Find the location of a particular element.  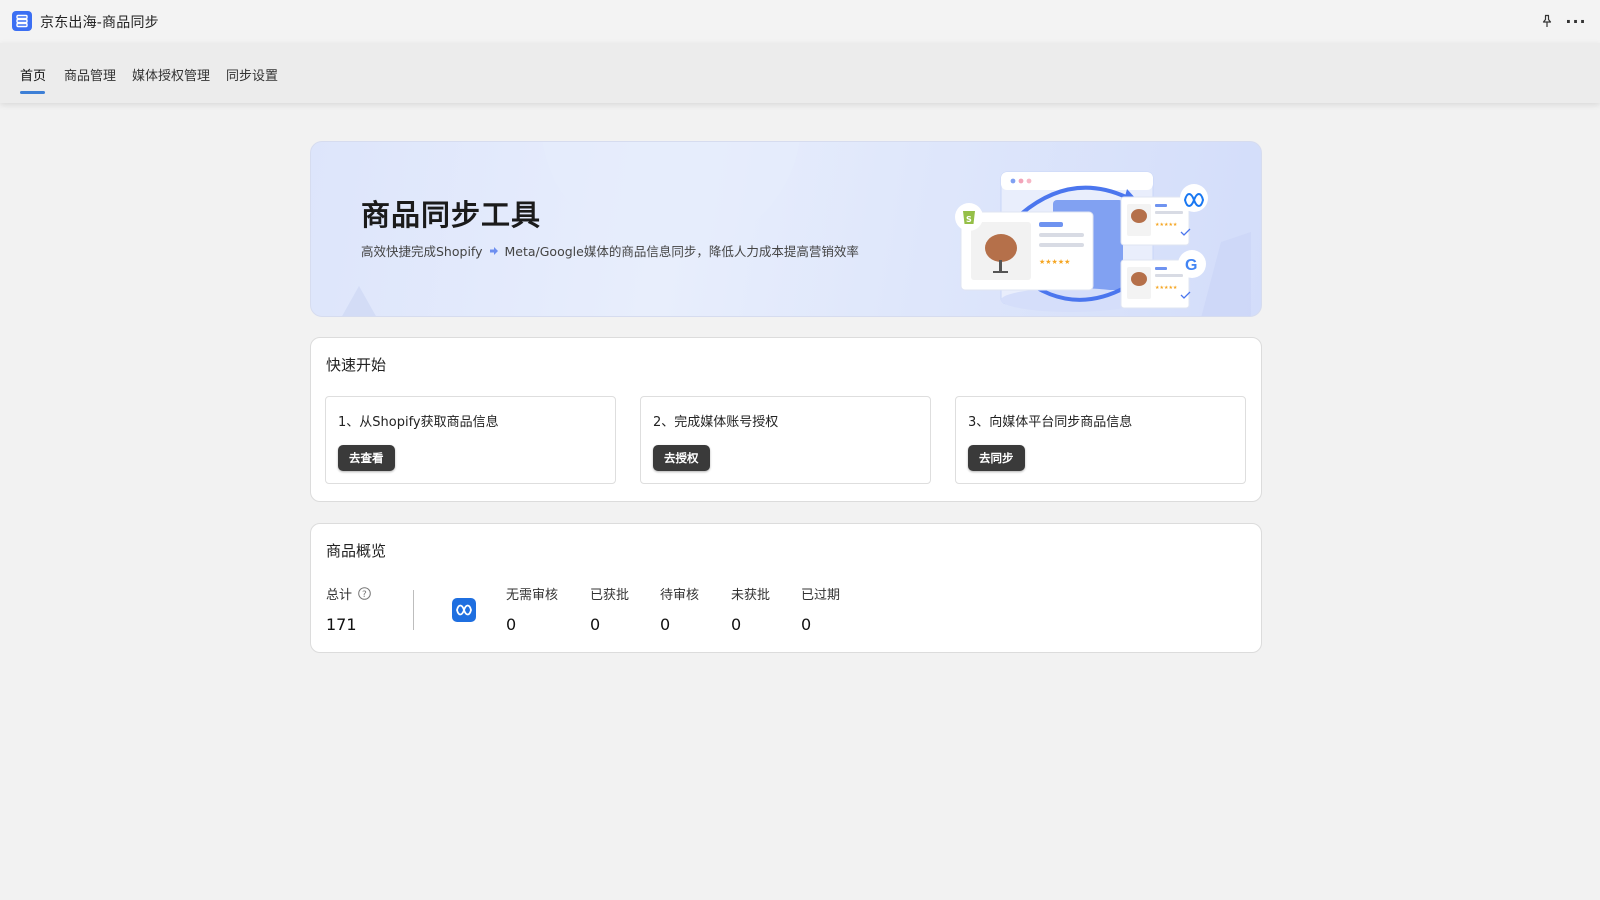

view-products-button: 去查看 is located at coordinates (366, 458).